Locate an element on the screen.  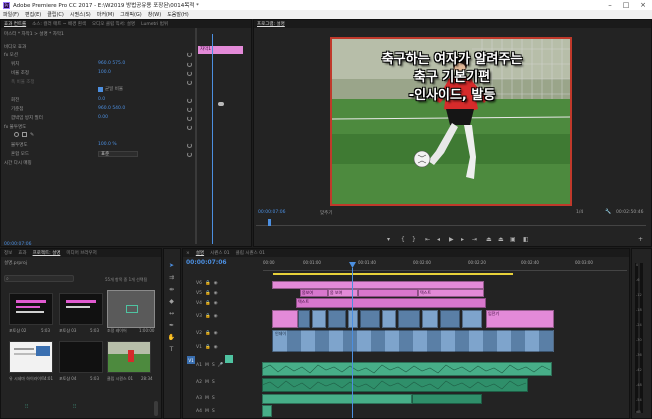
add-marker-icon: ▾ is located at coordinates (388, 239).